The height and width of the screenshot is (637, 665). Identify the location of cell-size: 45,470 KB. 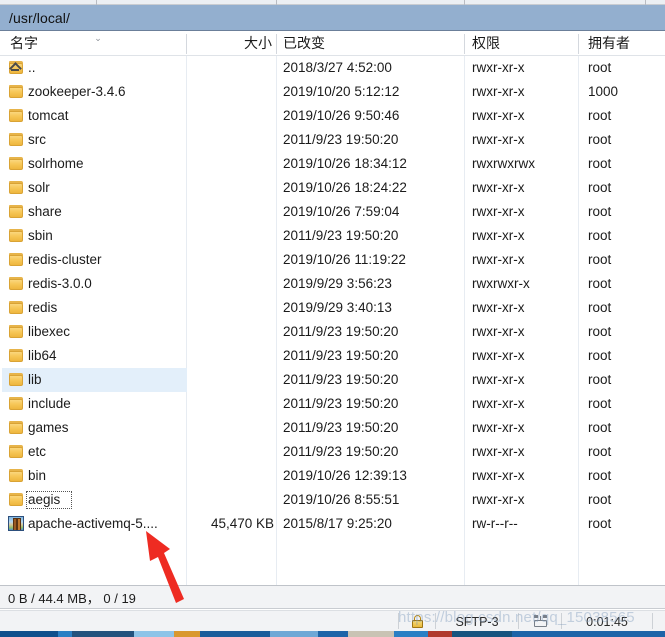
(242, 523).